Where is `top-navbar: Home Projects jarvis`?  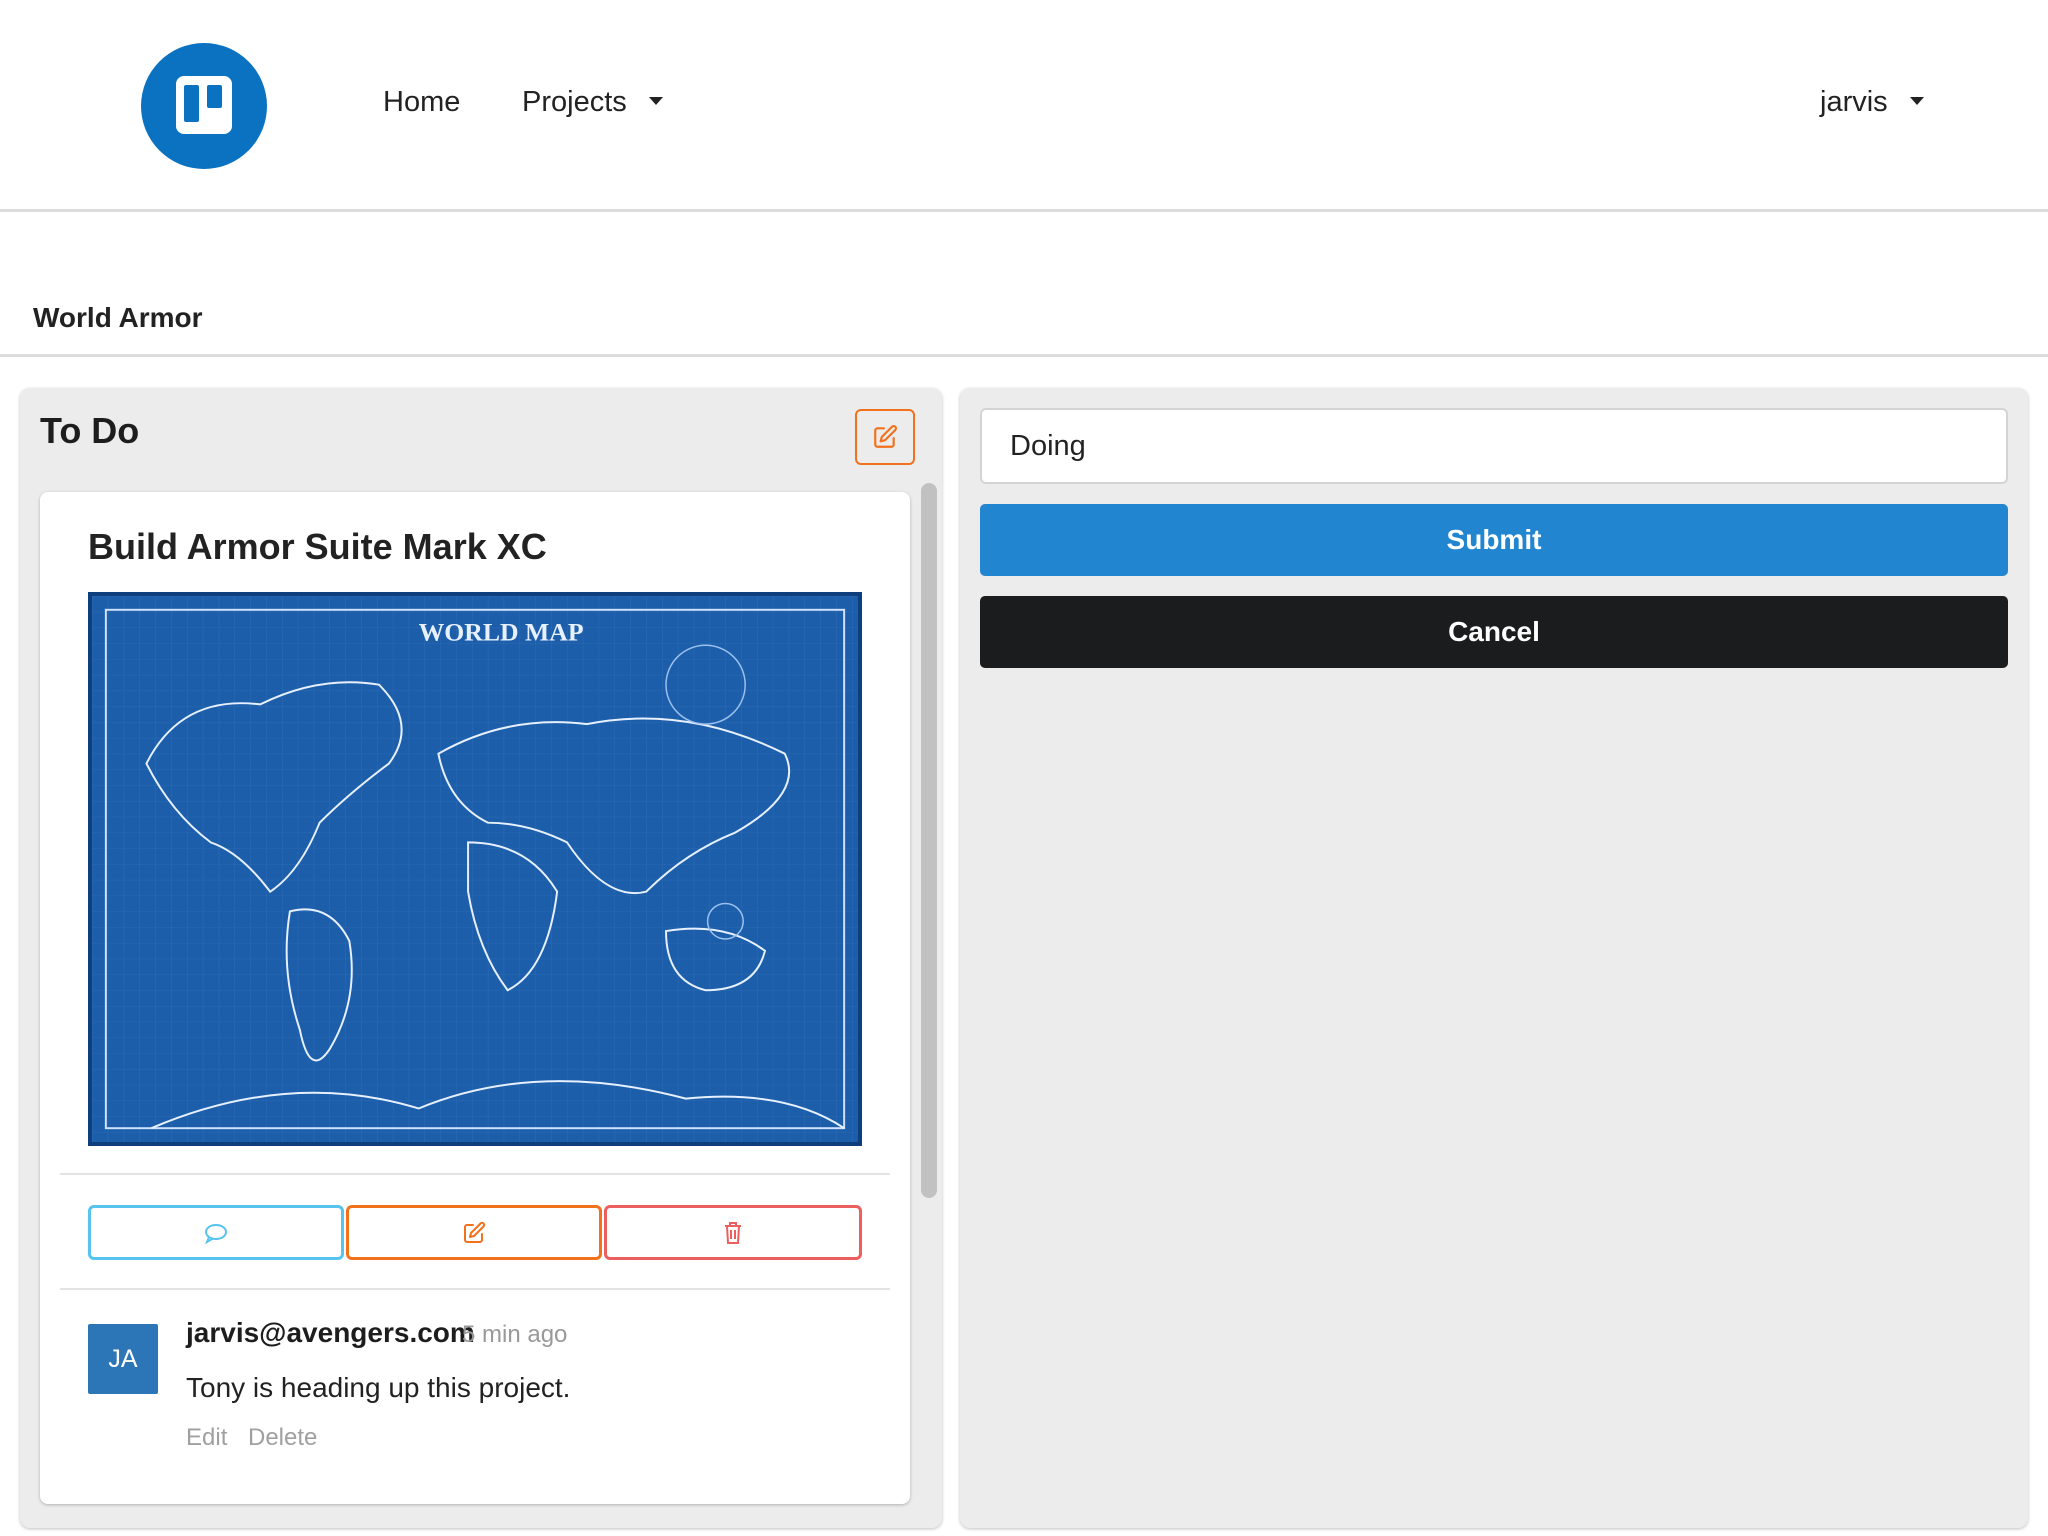
top-navbar: Home Projects jarvis is located at coordinates (1024, 106).